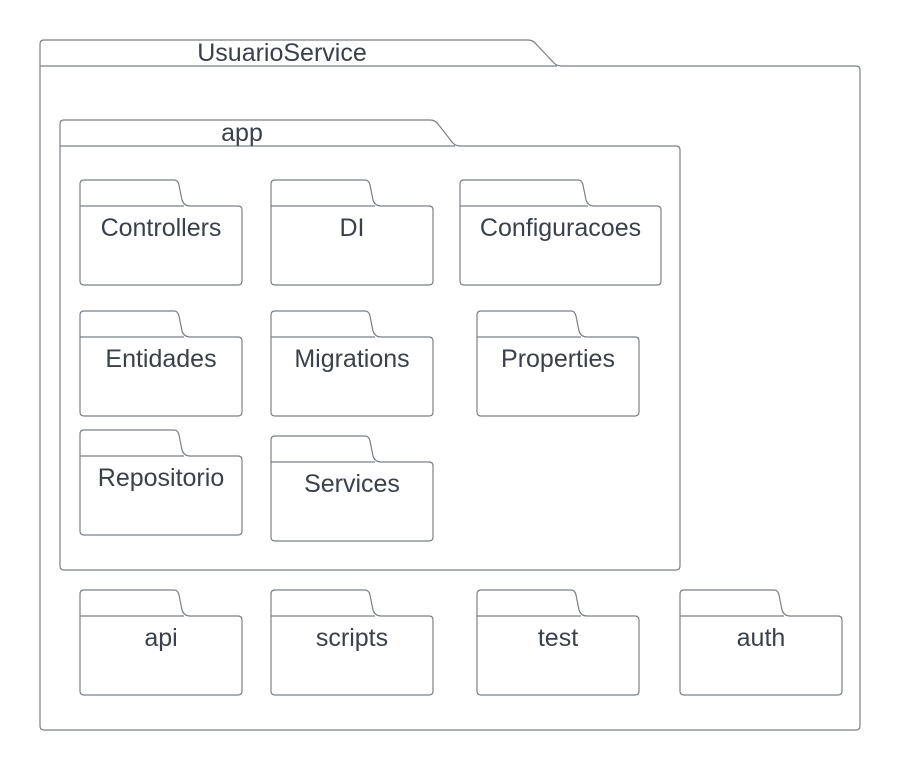  What do you see at coordinates (160, 638) in the screenshot?
I see `package-api-label: api` at bounding box center [160, 638].